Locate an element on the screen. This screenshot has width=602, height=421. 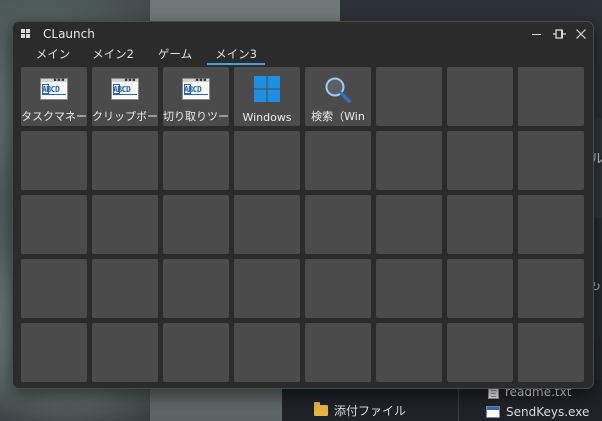
launcher-button-label: Windows is located at coordinates (267, 117).